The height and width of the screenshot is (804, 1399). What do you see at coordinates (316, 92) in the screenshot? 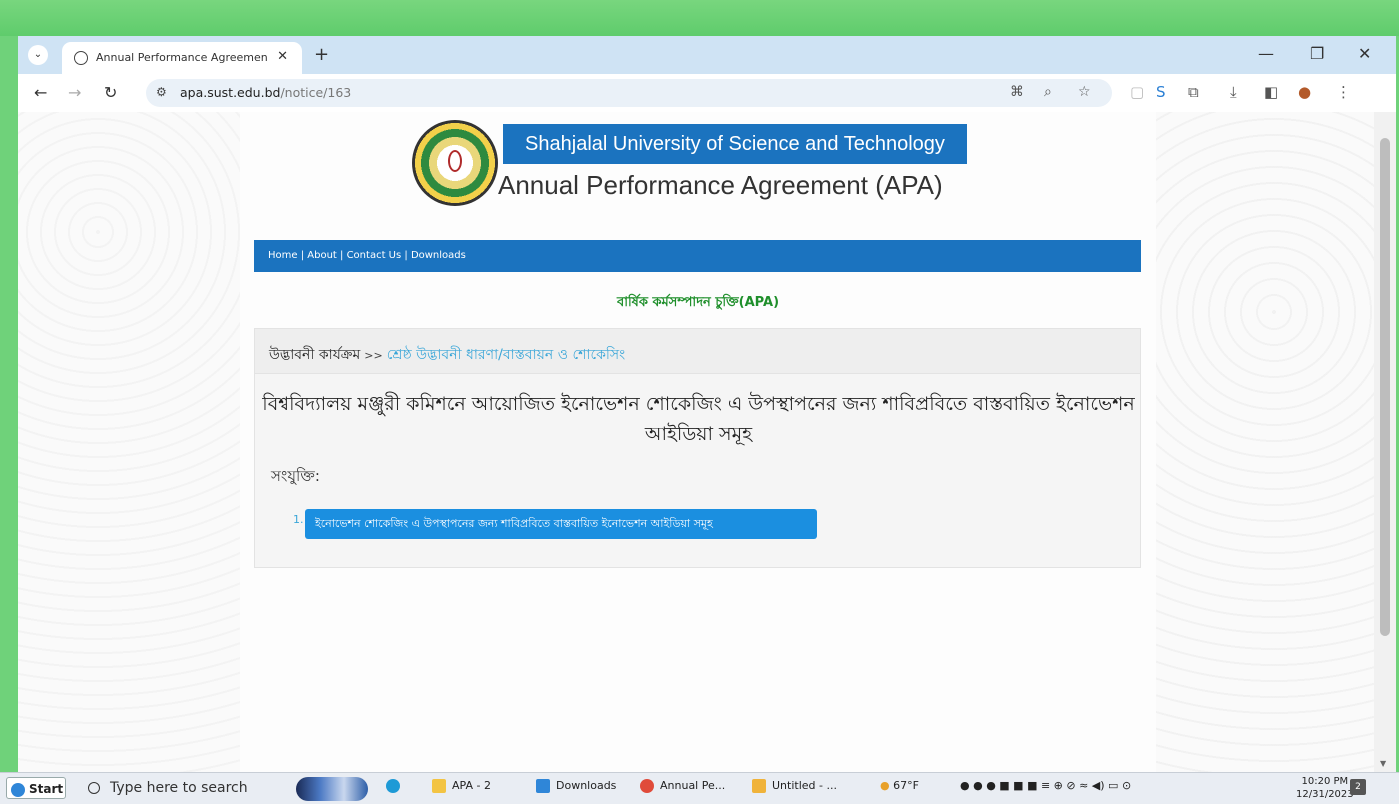
I see `url-path: /notice/163` at bounding box center [316, 92].